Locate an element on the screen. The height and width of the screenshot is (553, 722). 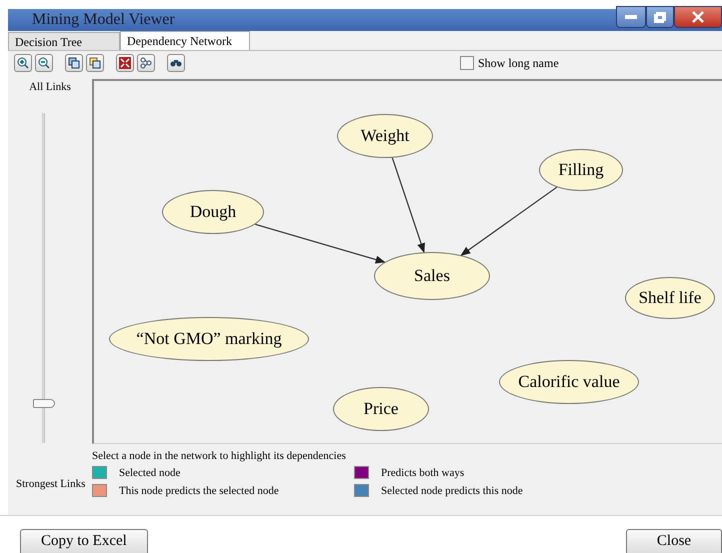
fit-button is located at coordinates (125, 63).